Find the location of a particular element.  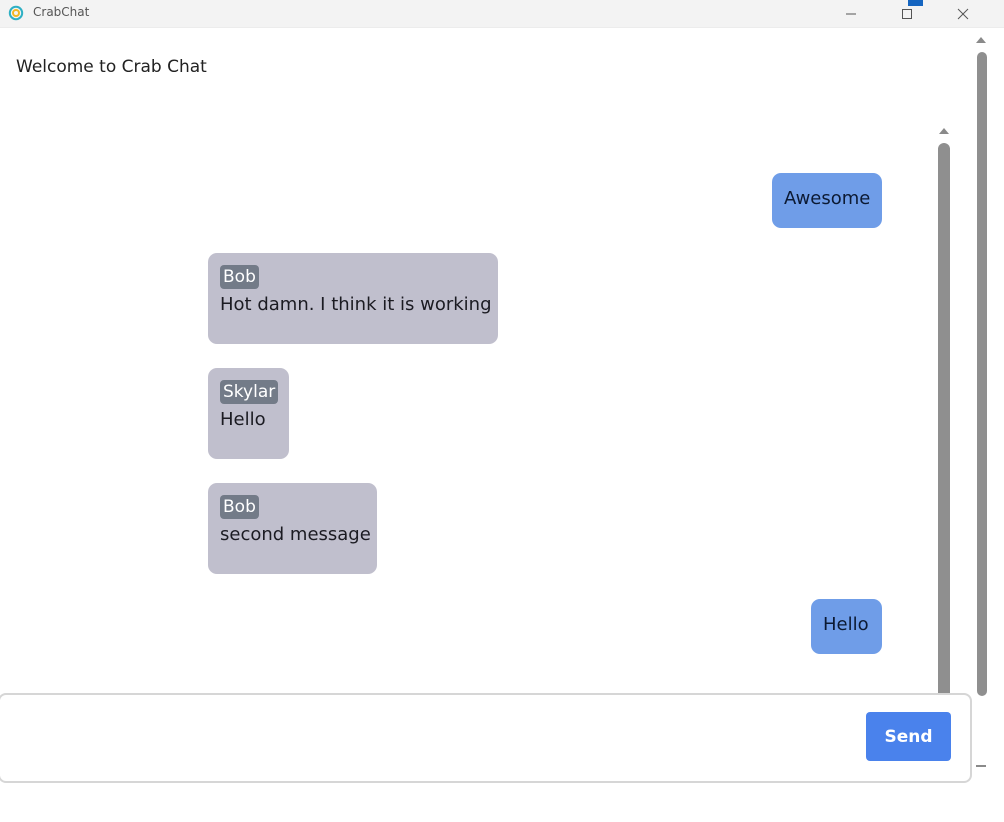

message-bubble-other: Bob second message is located at coordinates (292, 528).